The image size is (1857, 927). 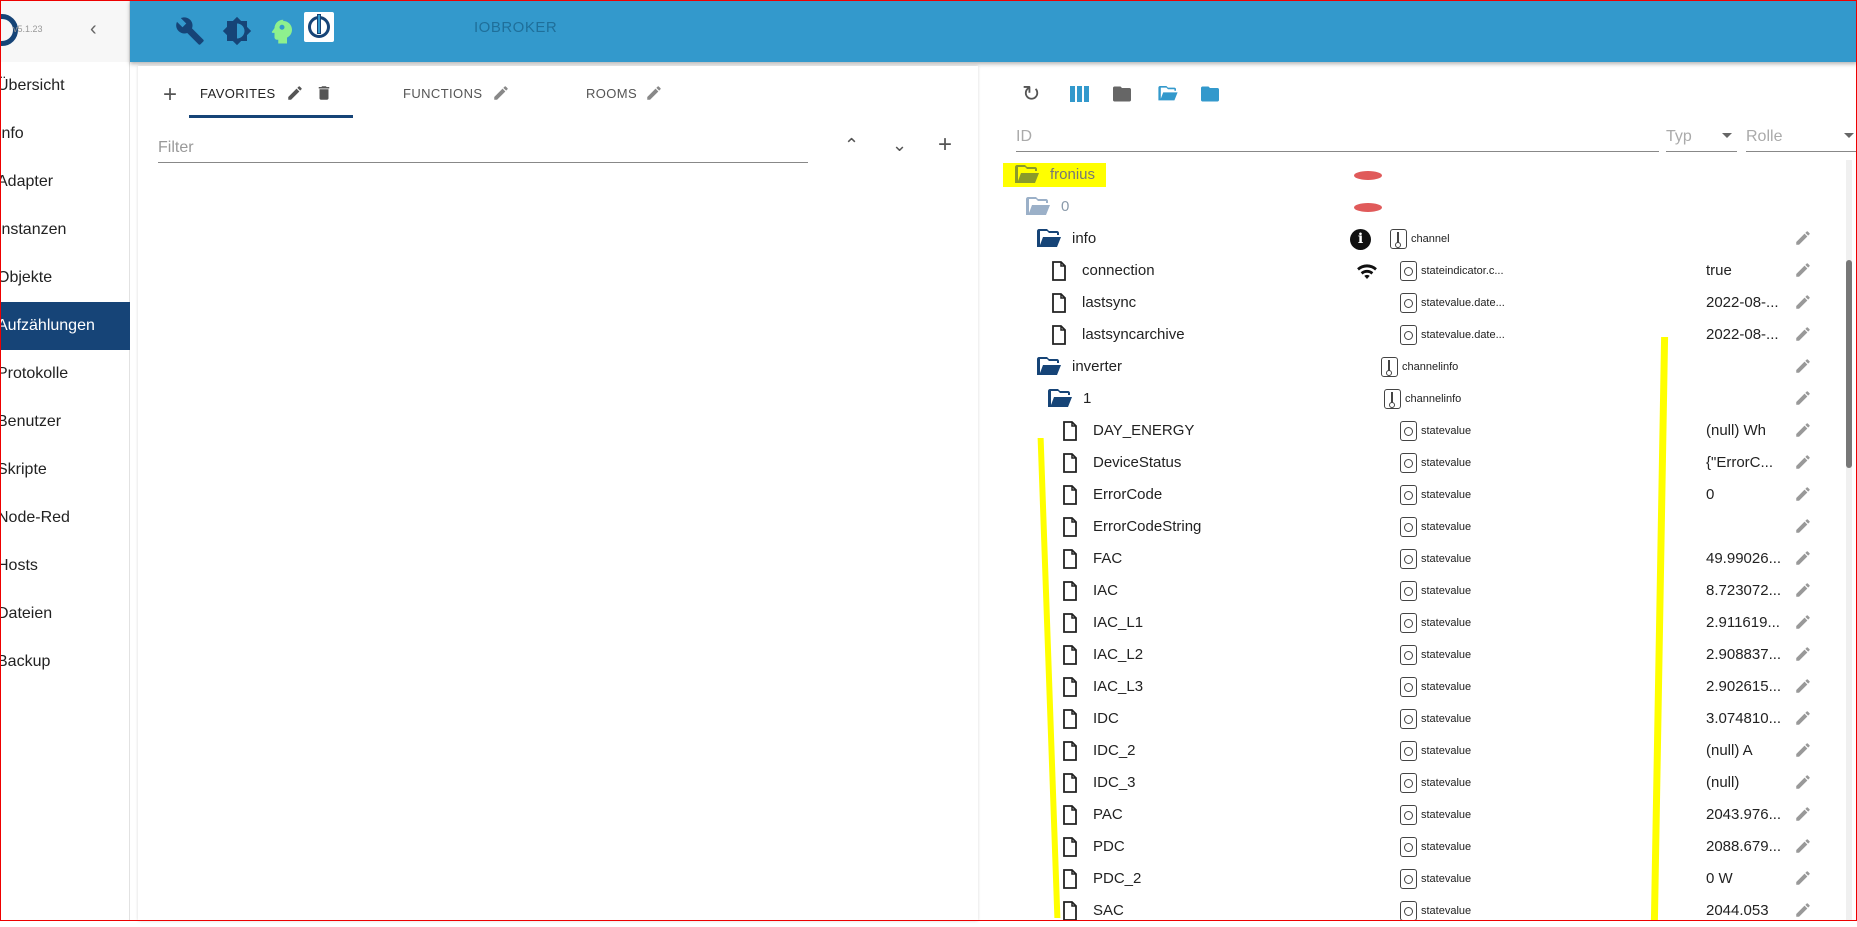 What do you see at coordinates (1420, 207) in the screenshot?
I see `object-row: 0` at bounding box center [1420, 207].